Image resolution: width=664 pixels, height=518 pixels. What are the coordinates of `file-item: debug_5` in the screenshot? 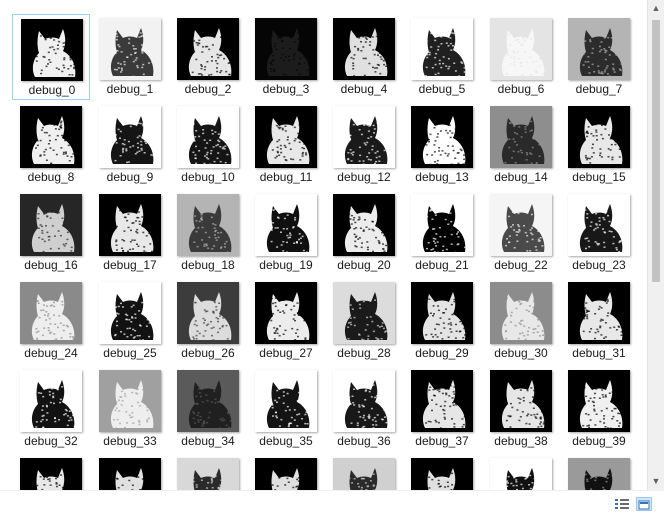 It's located at (442, 57).